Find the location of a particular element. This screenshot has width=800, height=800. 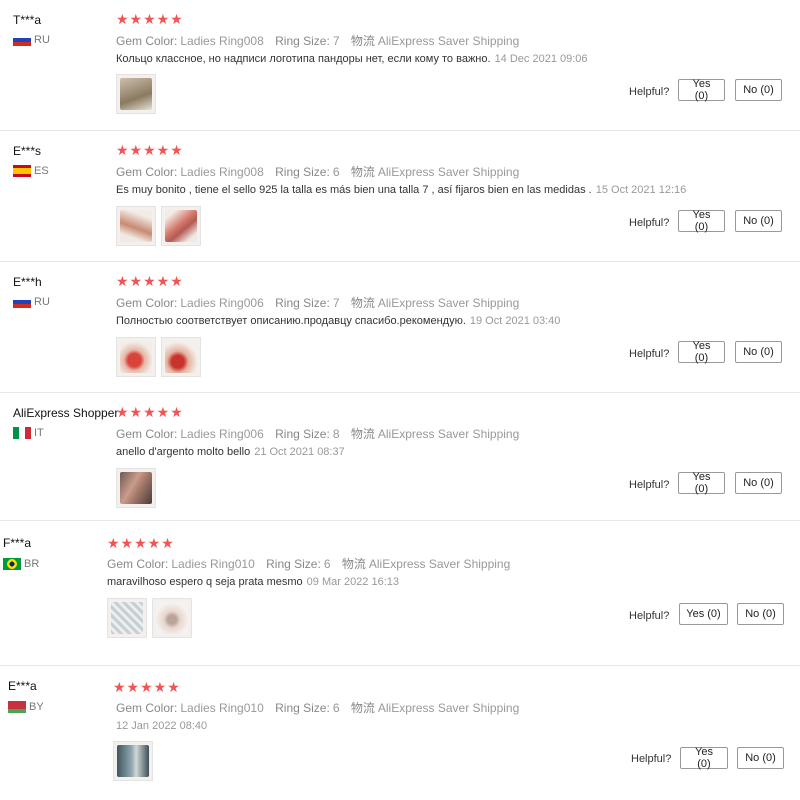

reviewer-country: BR is located at coordinates (21, 564).